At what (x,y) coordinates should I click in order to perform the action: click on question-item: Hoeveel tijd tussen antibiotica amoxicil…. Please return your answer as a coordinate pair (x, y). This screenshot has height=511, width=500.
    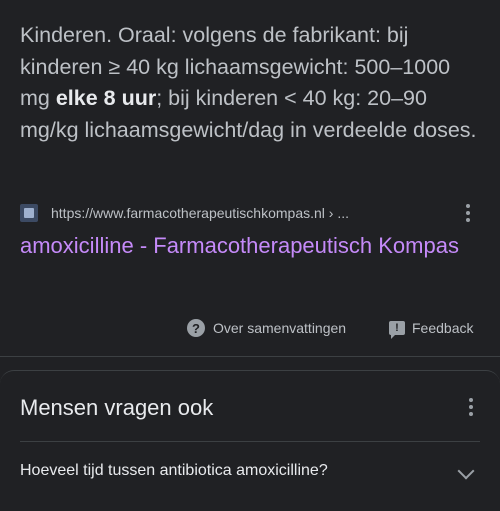
    Looking at the image, I should click on (174, 471).